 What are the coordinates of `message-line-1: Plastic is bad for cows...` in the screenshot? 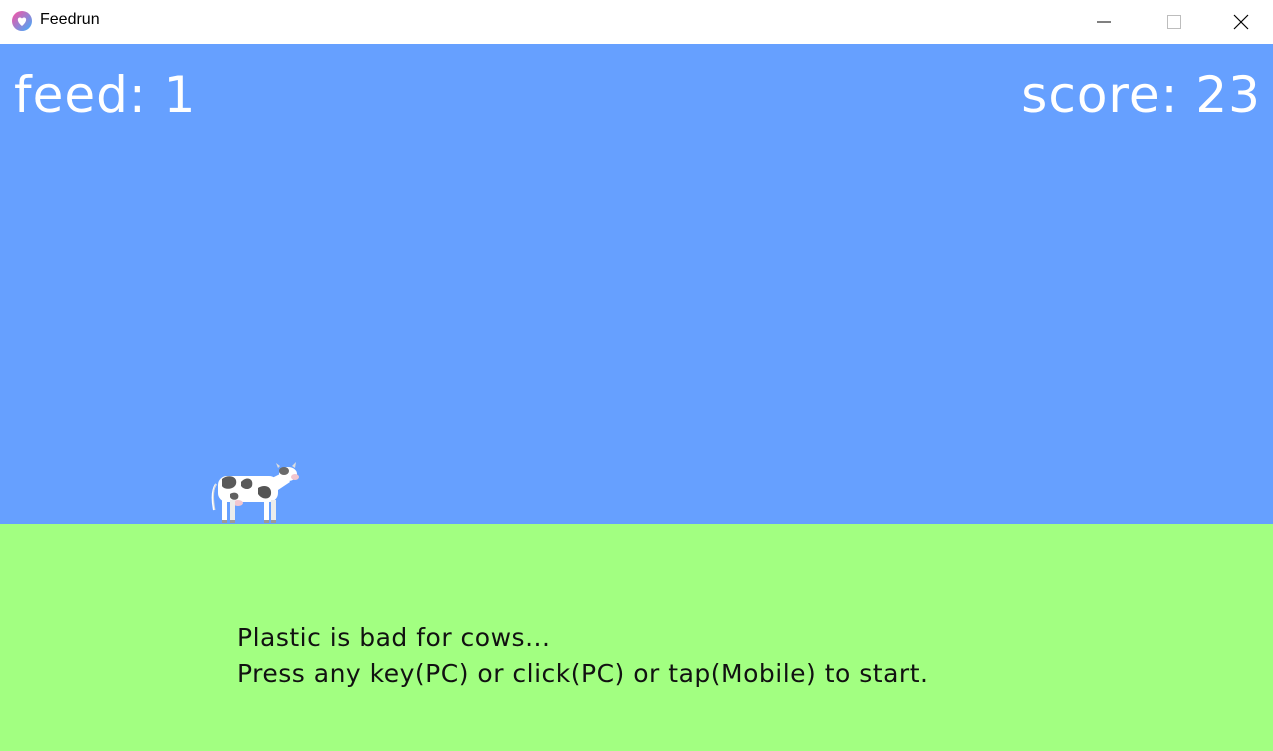 It's located at (394, 637).